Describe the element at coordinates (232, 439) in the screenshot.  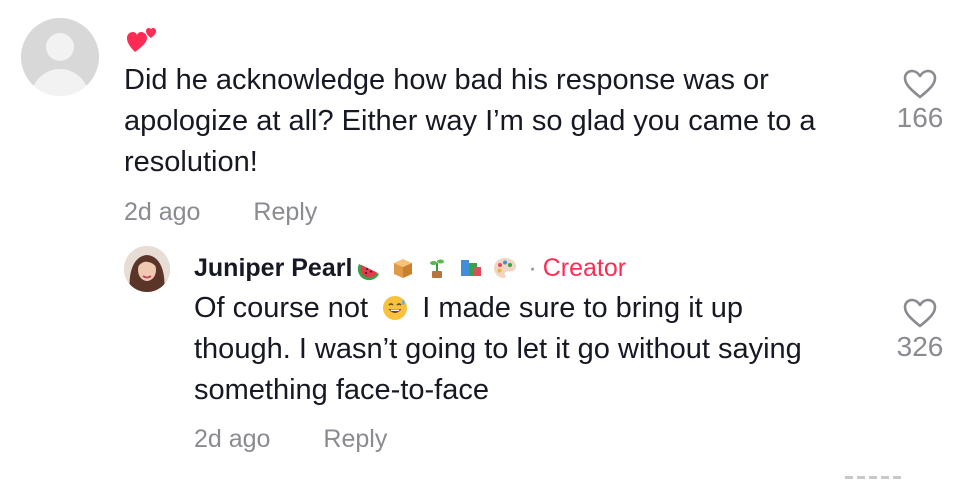
I see `reply-timestamp: 2d ago` at that location.